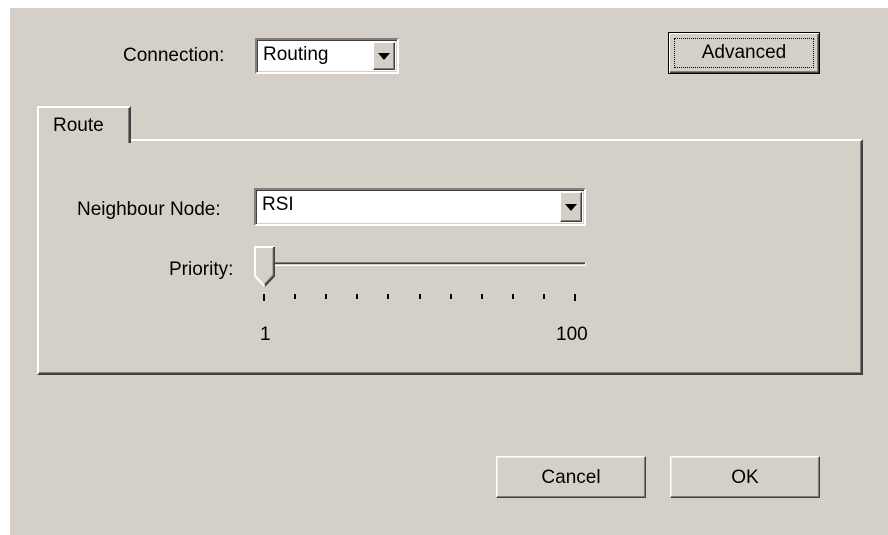 The width and height of the screenshot is (888, 535). I want to click on connection-value: Routing, so click(296, 54).